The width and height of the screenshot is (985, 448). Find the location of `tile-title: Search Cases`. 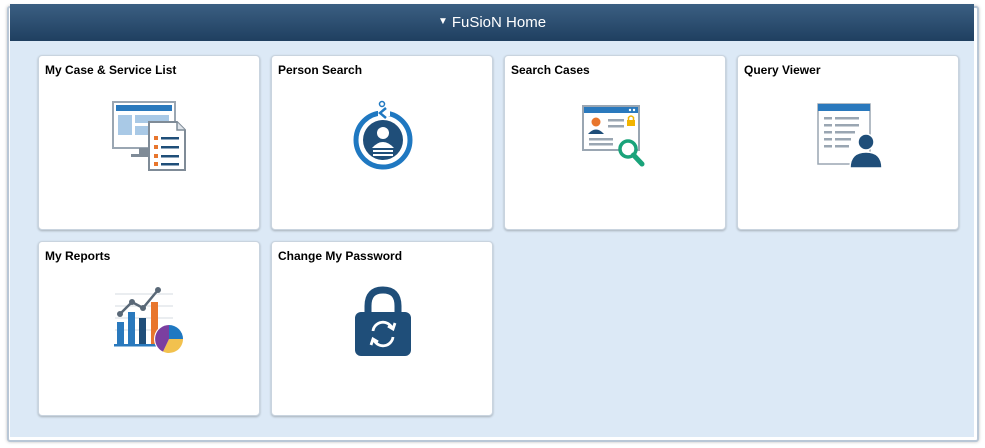

tile-title: Search Cases is located at coordinates (550, 70).